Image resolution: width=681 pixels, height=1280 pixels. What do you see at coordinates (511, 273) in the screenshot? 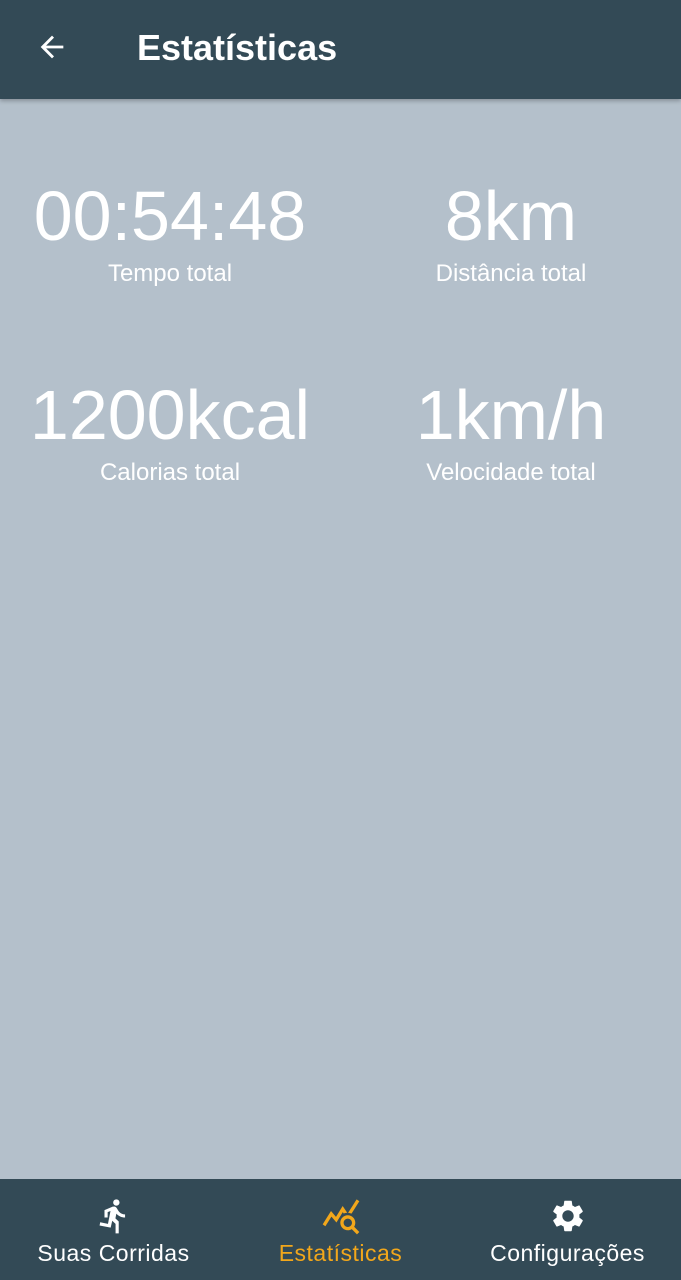
I see `stat-label: Distância total` at bounding box center [511, 273].